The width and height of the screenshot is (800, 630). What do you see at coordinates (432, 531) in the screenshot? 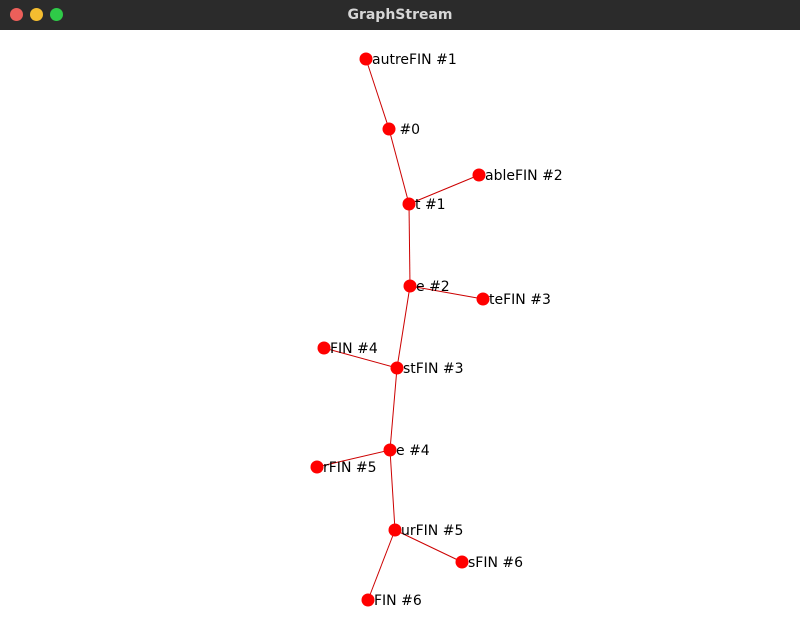
I see `node-label: urFIN #5` at bounding box center [432, 531].